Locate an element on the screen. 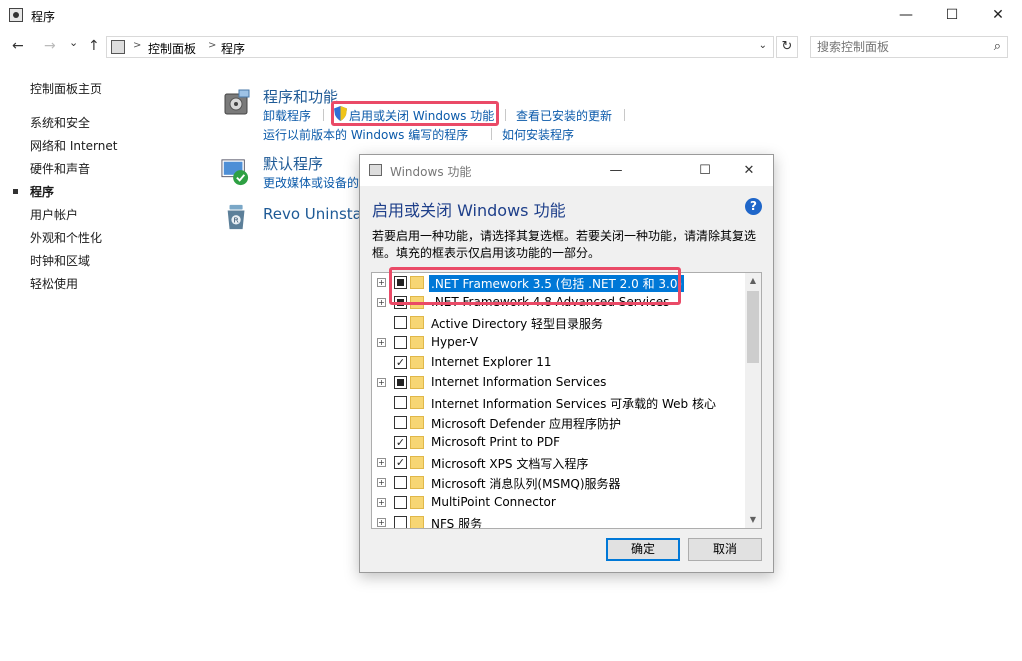 This screenshot has height=661, width=1022. search-icon: ⌕ is located at coordinates (997, 46).